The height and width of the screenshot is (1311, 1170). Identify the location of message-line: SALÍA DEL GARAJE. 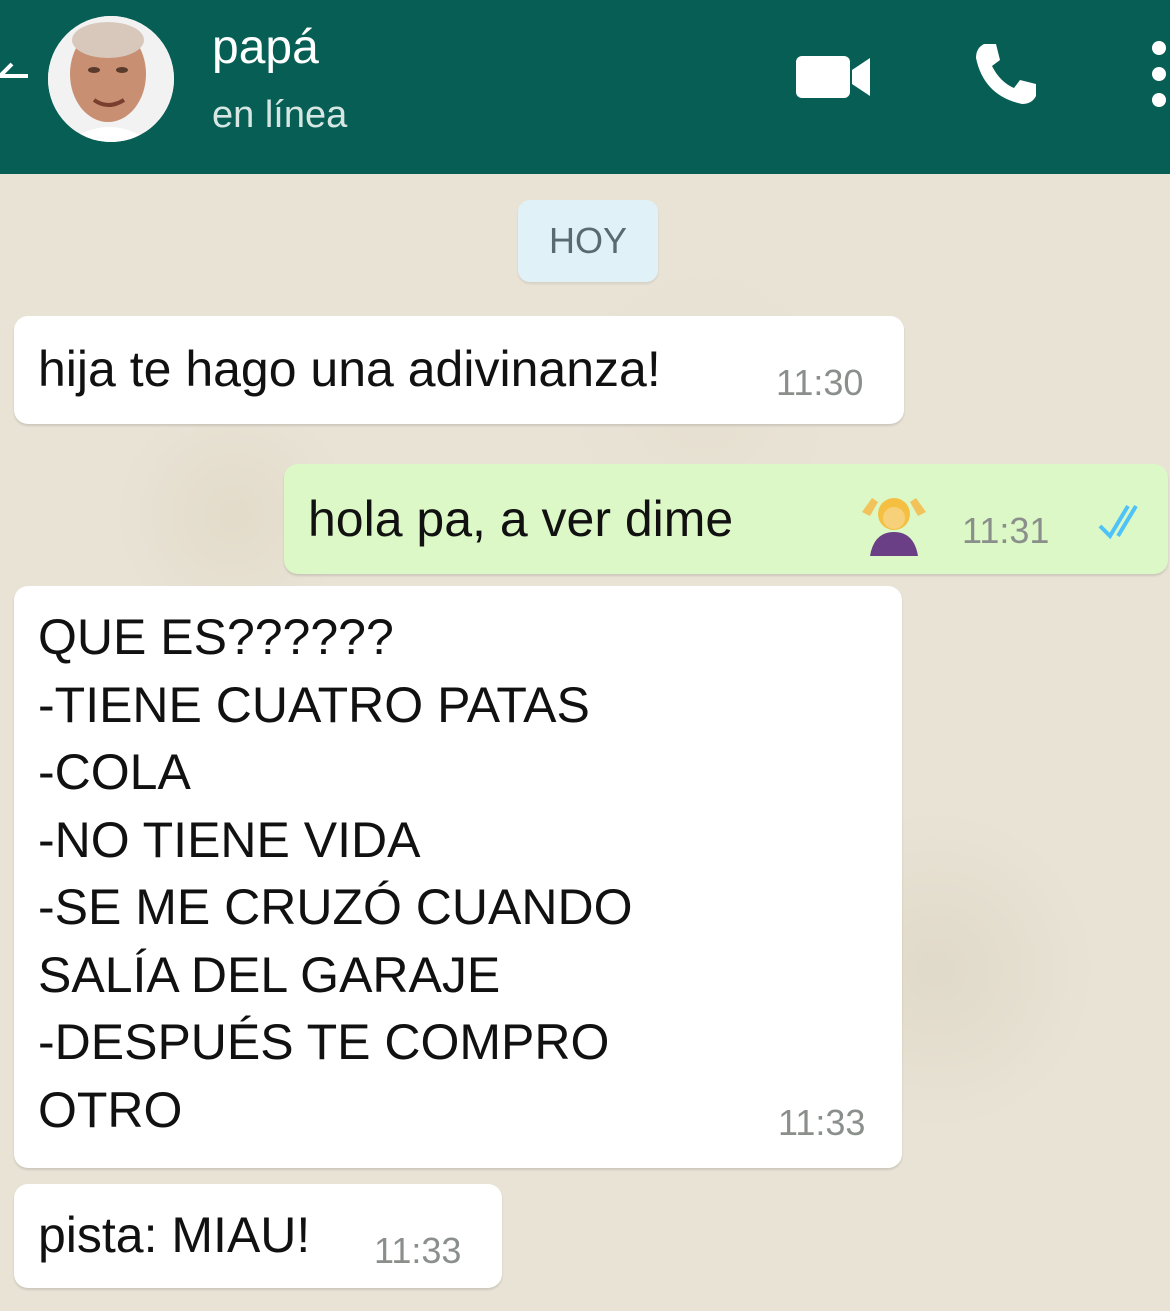
(269, 974).